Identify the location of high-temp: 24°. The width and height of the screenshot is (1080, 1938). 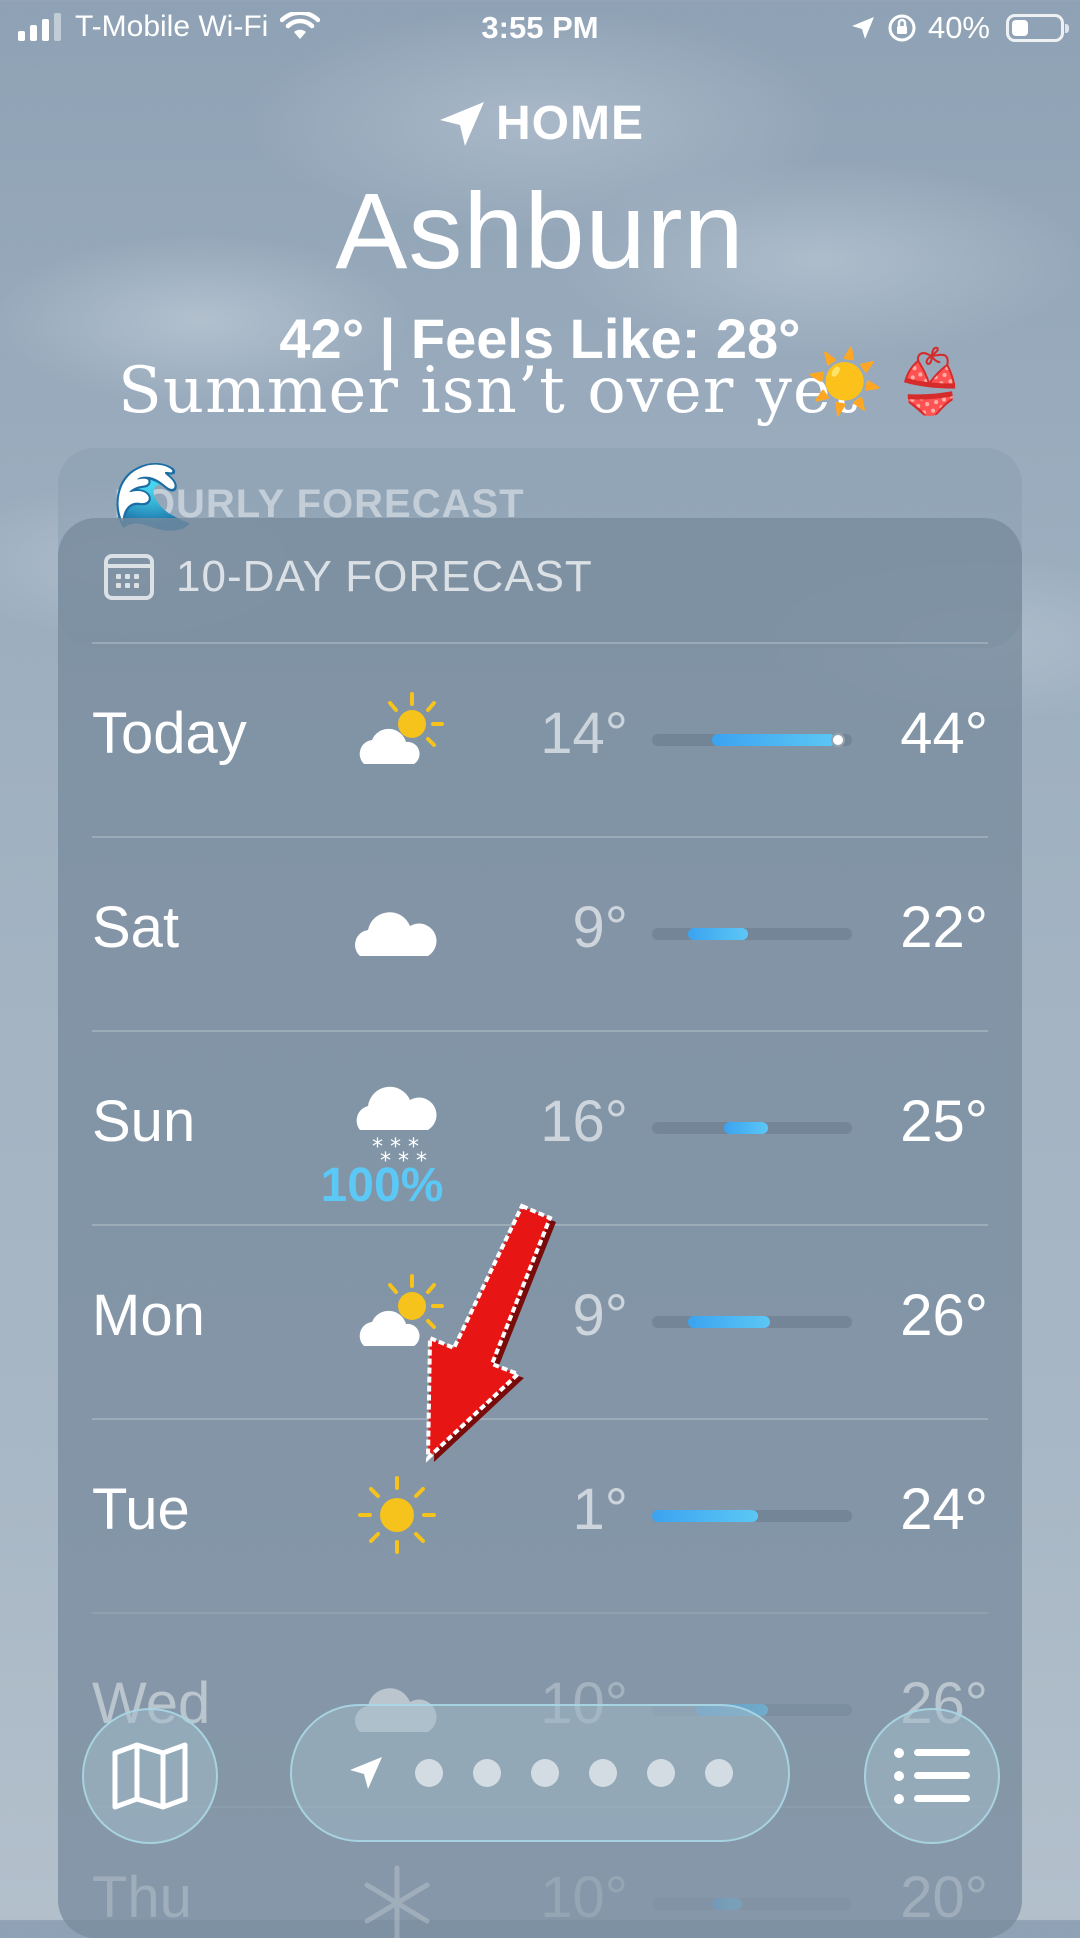
(944, 1509).